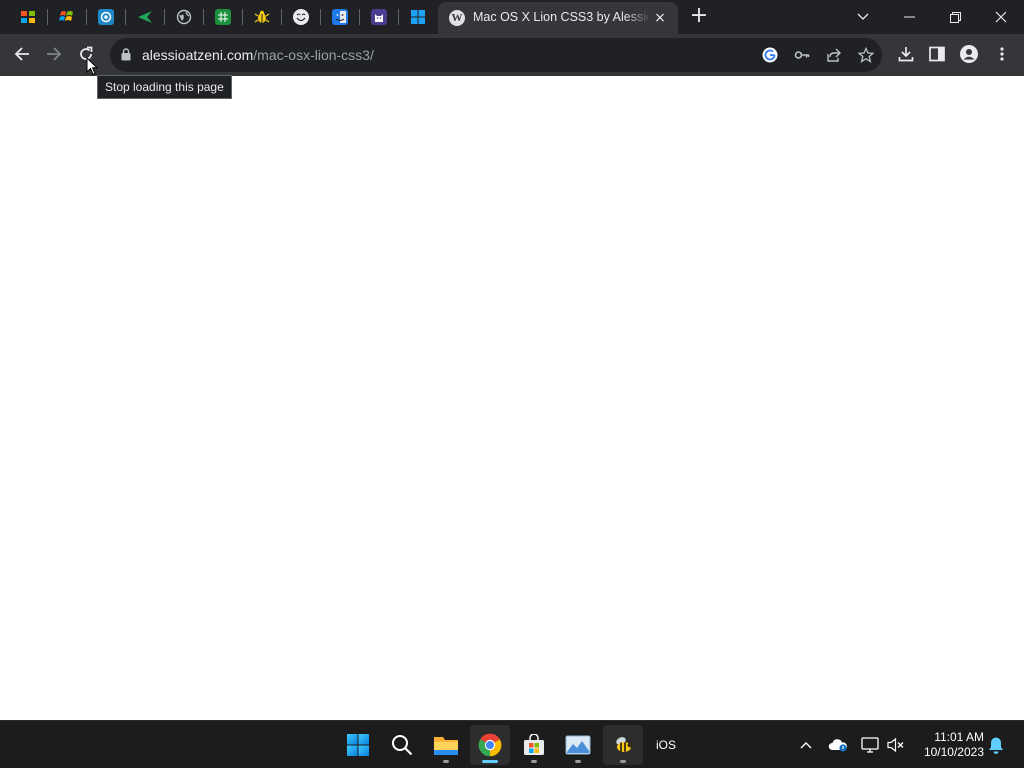 This screenshot has width=1024, height=768. I want to click on back-button, so click(22, 54).